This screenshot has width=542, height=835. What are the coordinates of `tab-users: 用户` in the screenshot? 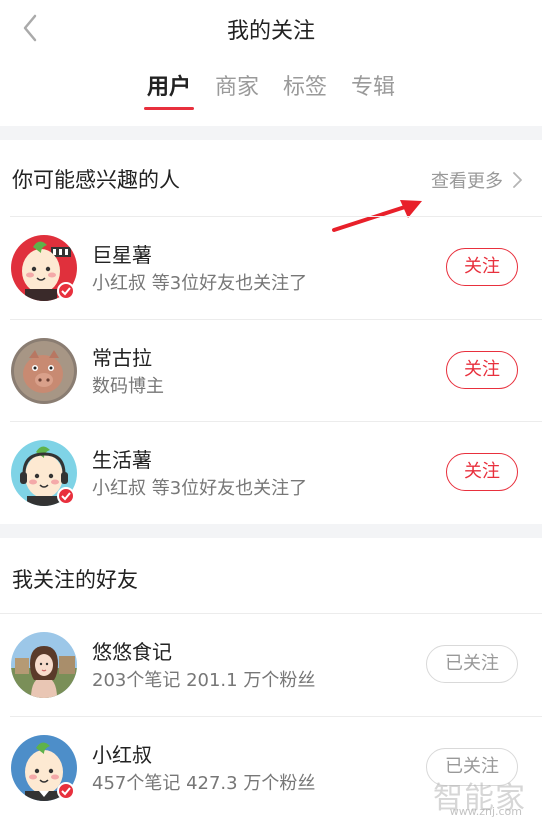 It's located at (168, 89).